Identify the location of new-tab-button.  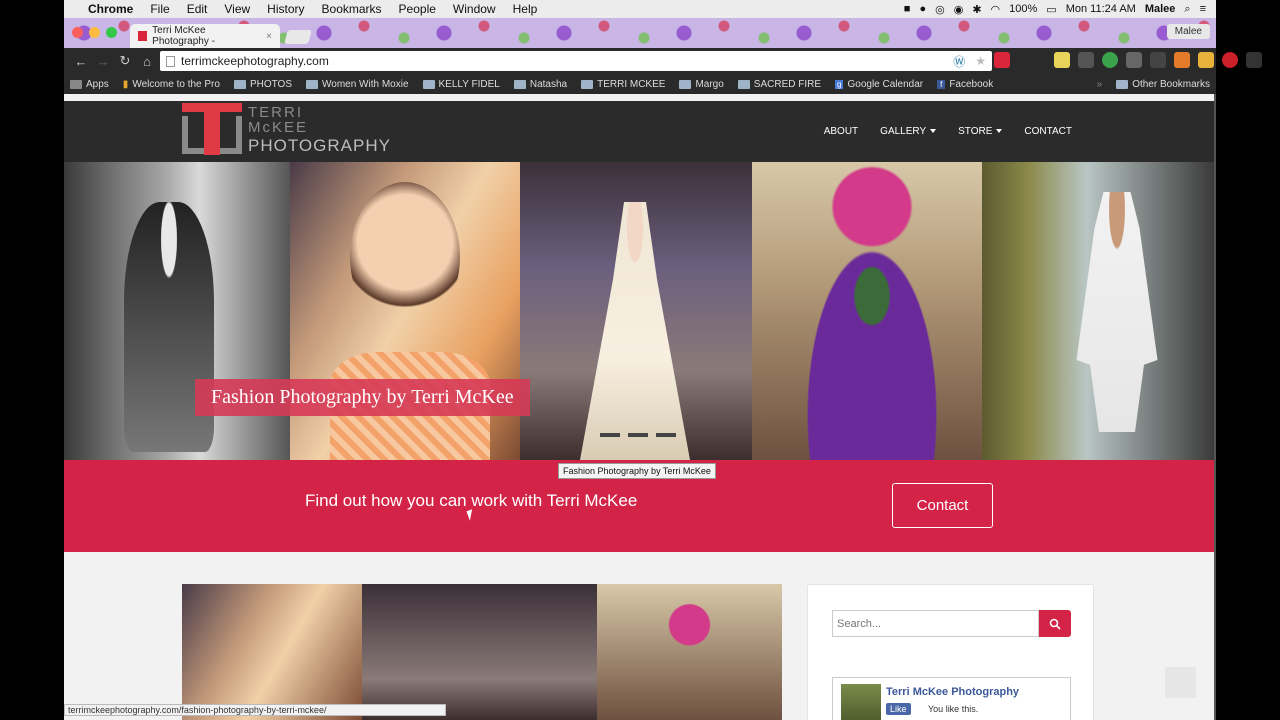
(298, 37).